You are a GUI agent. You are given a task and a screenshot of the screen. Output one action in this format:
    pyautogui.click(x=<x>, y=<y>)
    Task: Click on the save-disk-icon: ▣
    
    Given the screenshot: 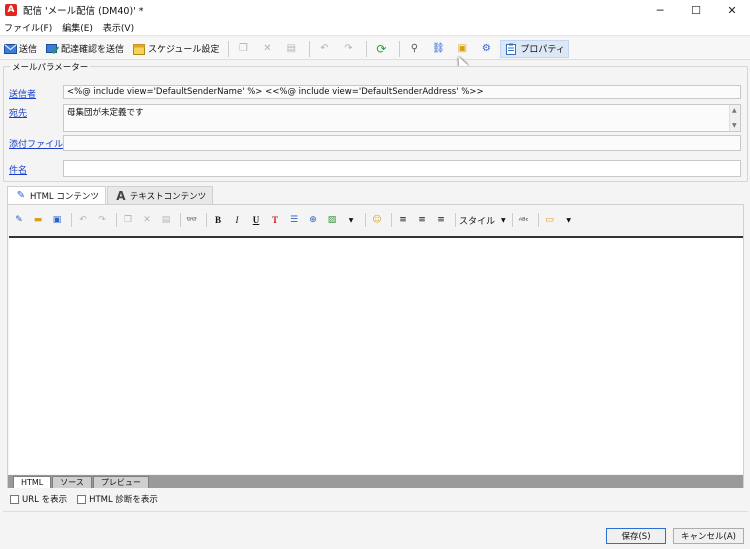 What is the action you would take?
    pyautogui.click(x=57, y=220)
    